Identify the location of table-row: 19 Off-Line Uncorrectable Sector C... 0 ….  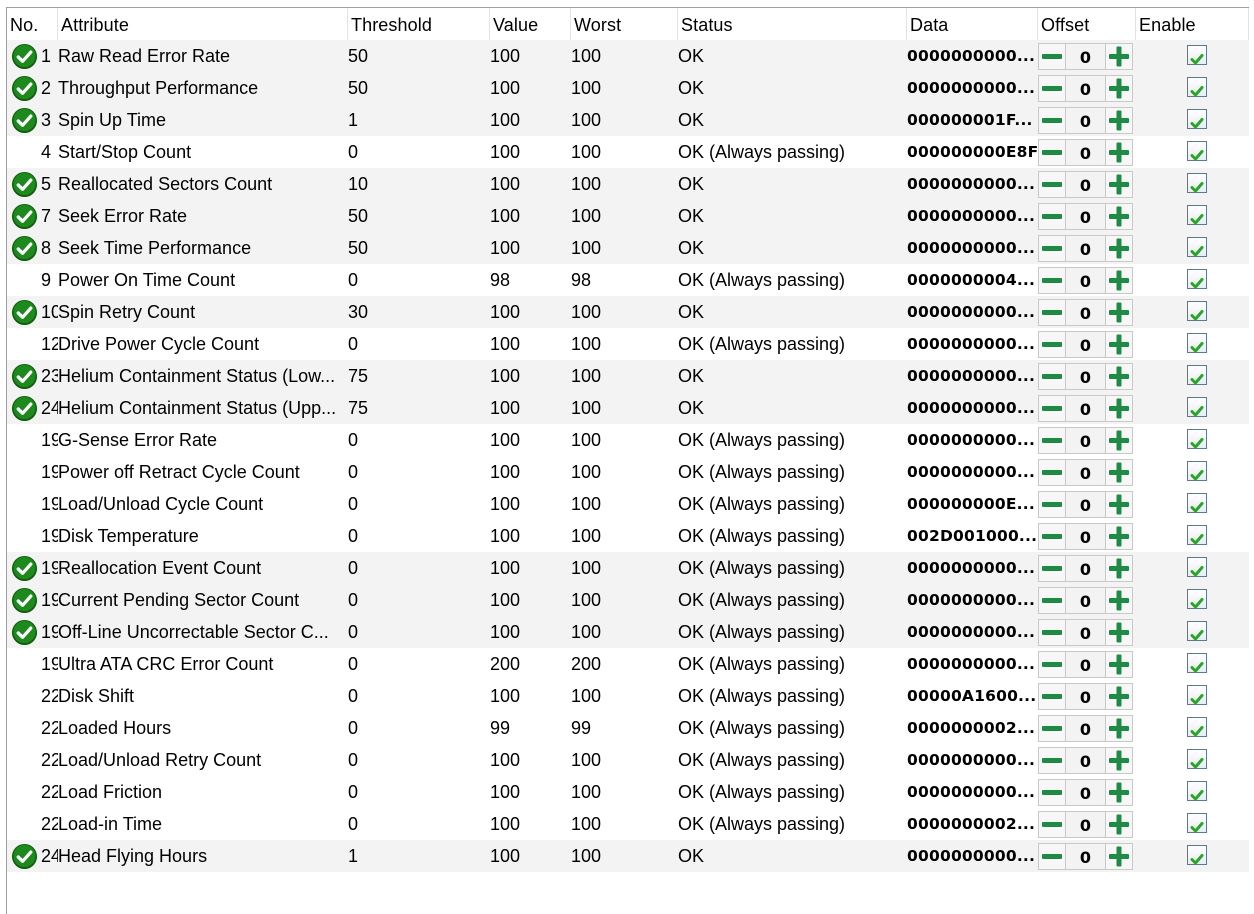
(628, 632).